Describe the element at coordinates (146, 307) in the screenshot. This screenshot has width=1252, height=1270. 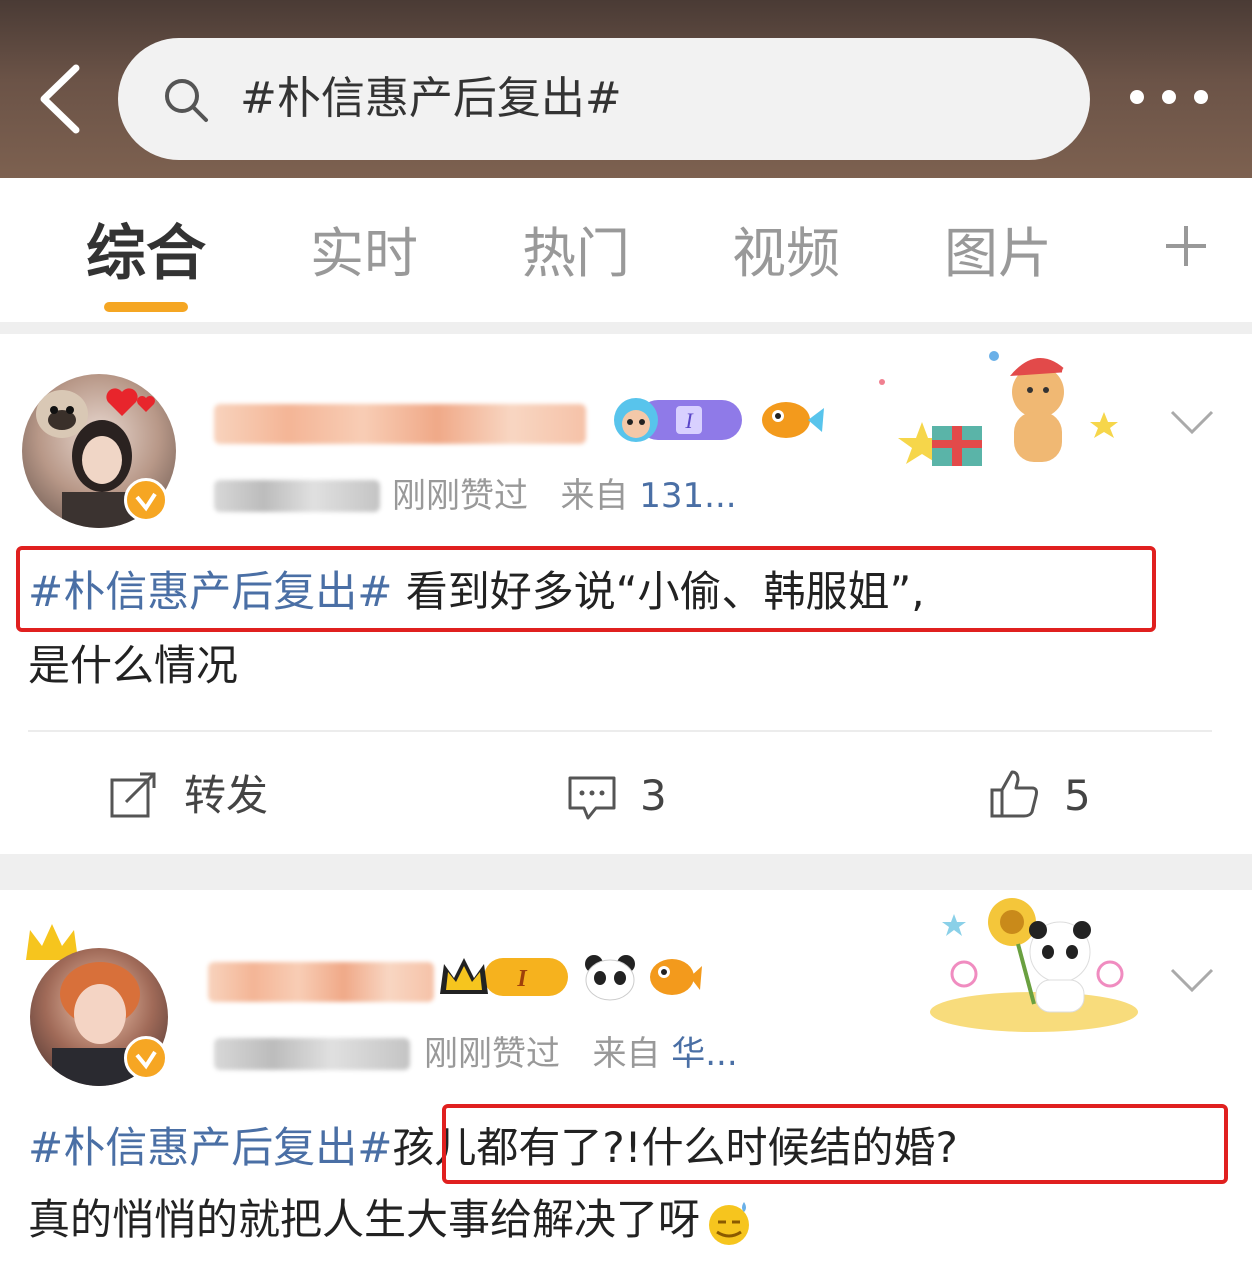
I see `active-tab-indicator` at that location.